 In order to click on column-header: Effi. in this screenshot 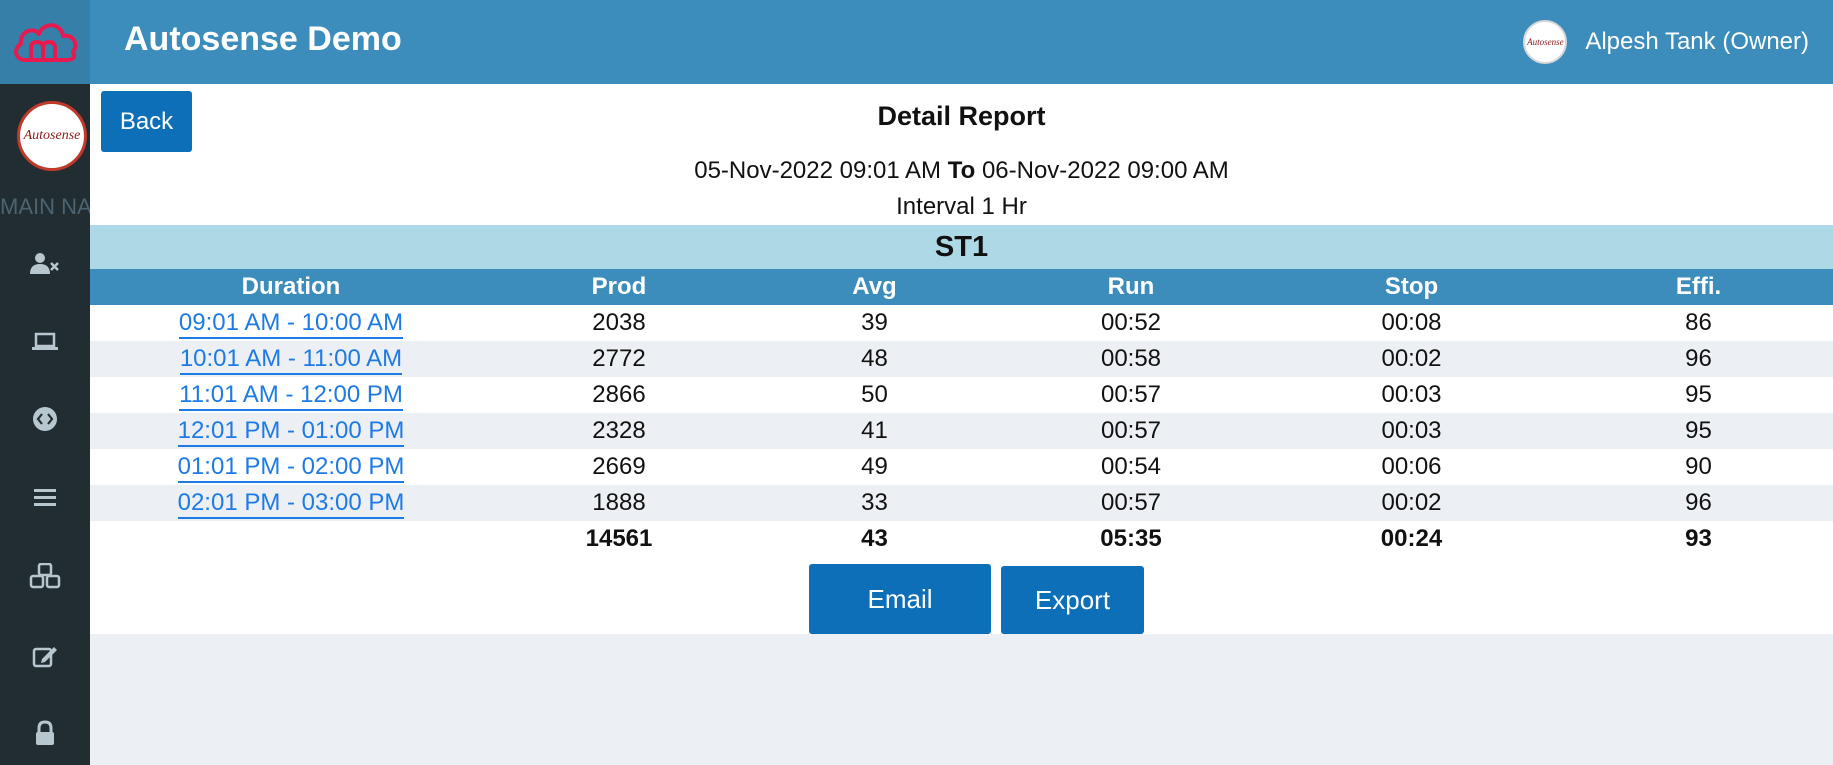, I will do `click(1698, 287)`.